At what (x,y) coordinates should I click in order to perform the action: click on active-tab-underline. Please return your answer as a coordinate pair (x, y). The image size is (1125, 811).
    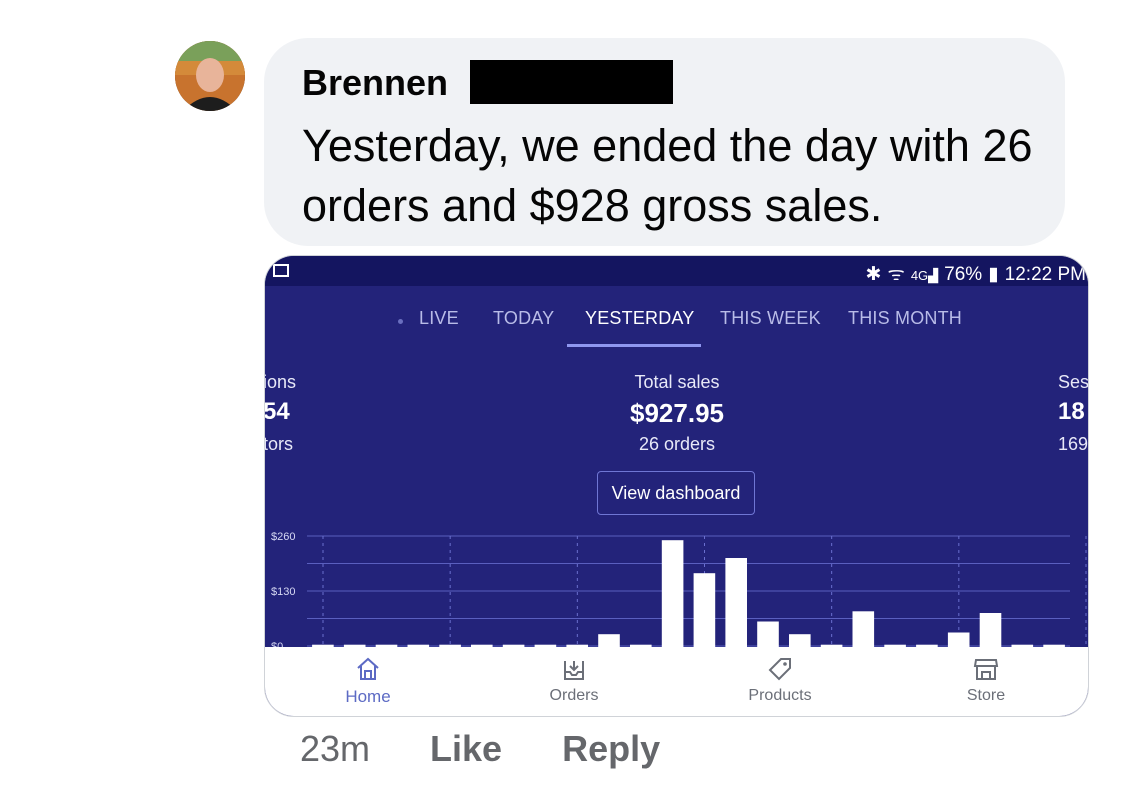
    Looking at the image, I should click on (634, 345).